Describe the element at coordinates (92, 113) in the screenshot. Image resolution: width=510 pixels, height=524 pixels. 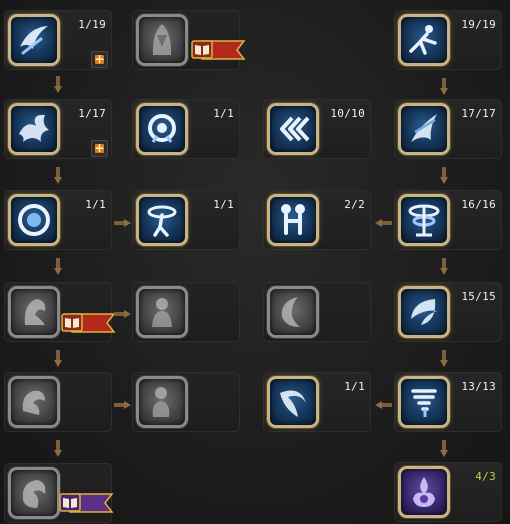
I see `skill-level: 1/17` at that location.